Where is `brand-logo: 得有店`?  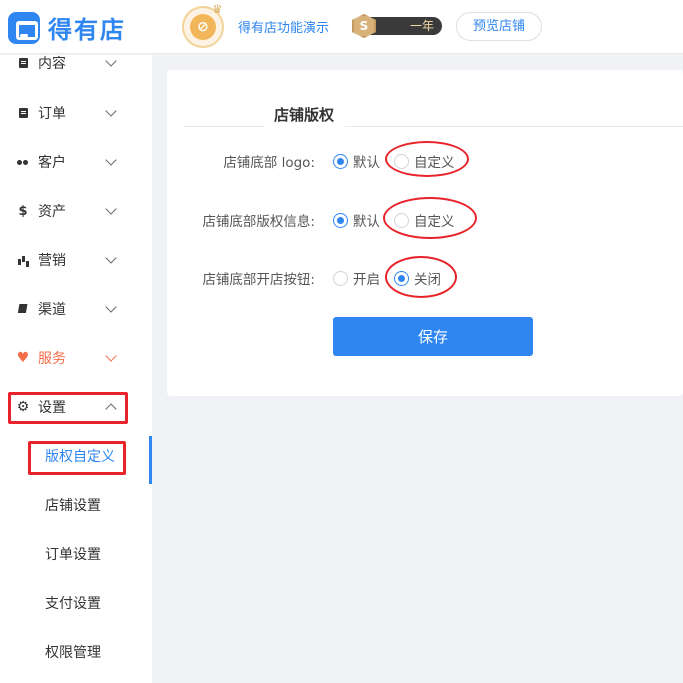
brand-logo: 得有店 is located at coordinates (67, 27).